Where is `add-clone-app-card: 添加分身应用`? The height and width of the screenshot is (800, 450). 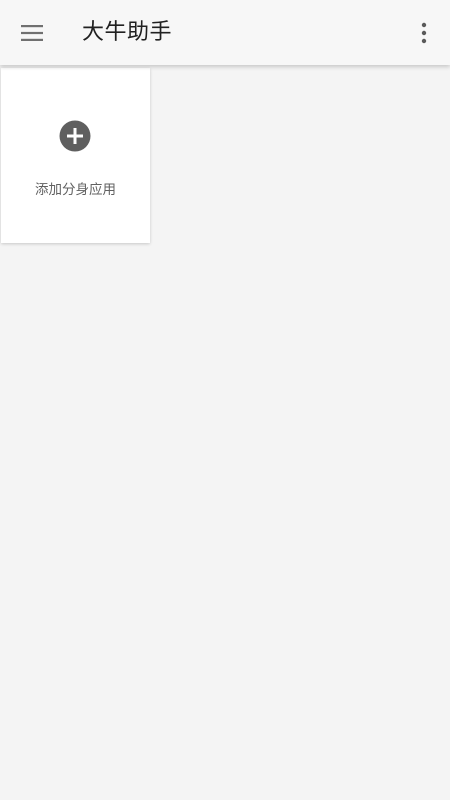 add-clone-app-card: 添加分身应用 is located at coordinates (75, 155).